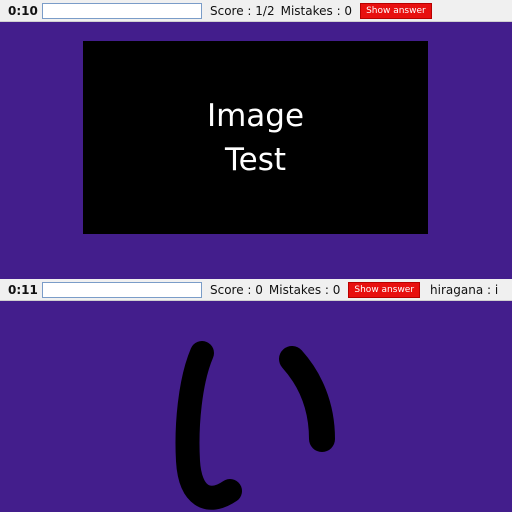 The width and height of the screenshot is (512, 512). Describe the element at coordinates (242, 10) in the screenshot. I see `score-text: Score : 1/2` at that location.